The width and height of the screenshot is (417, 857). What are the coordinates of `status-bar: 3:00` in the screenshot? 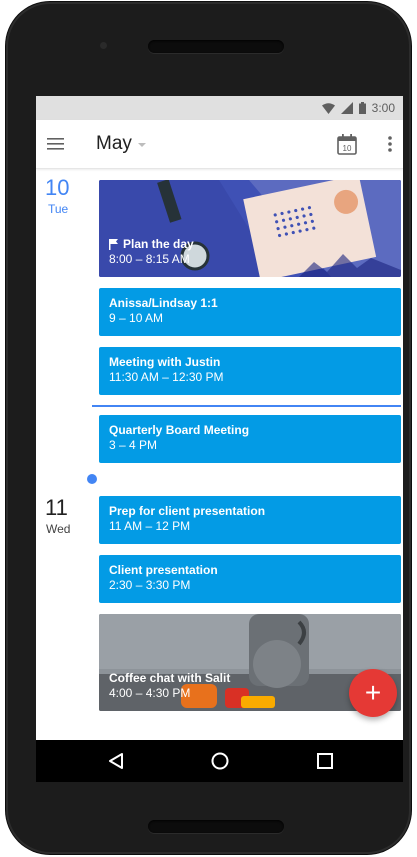 It's located at (219, 108).